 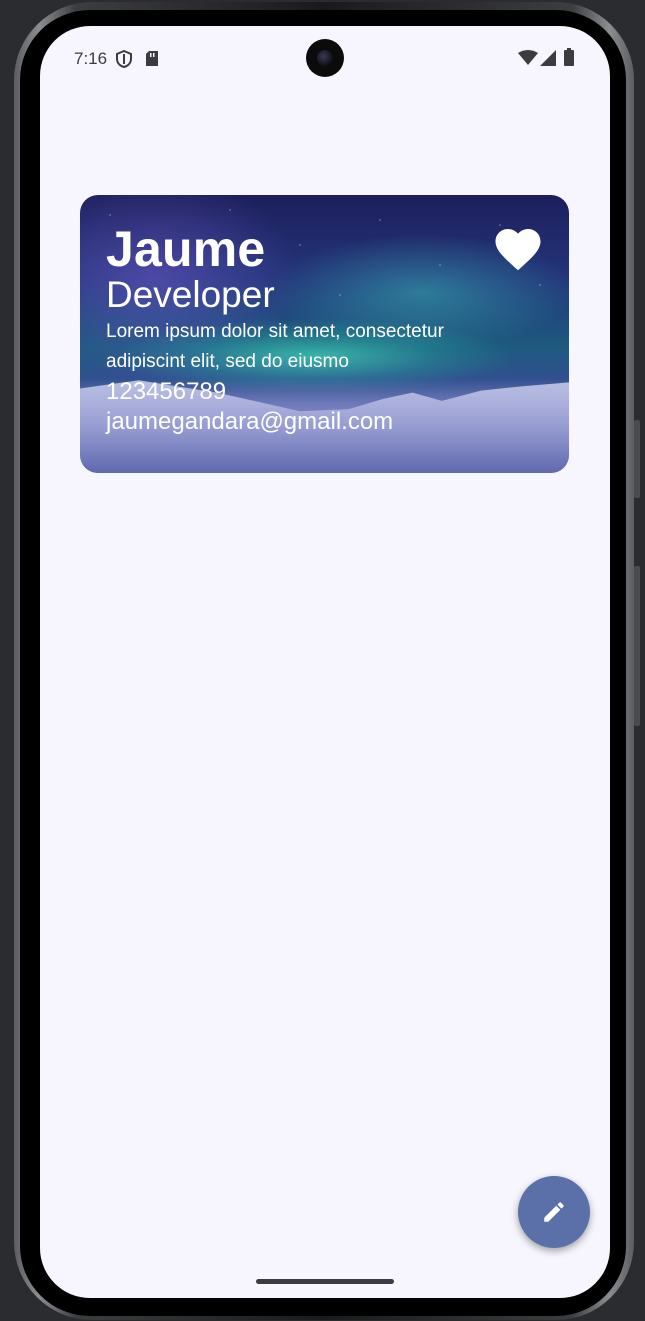 I want to click on volume-button, so click(x=637, y=459).